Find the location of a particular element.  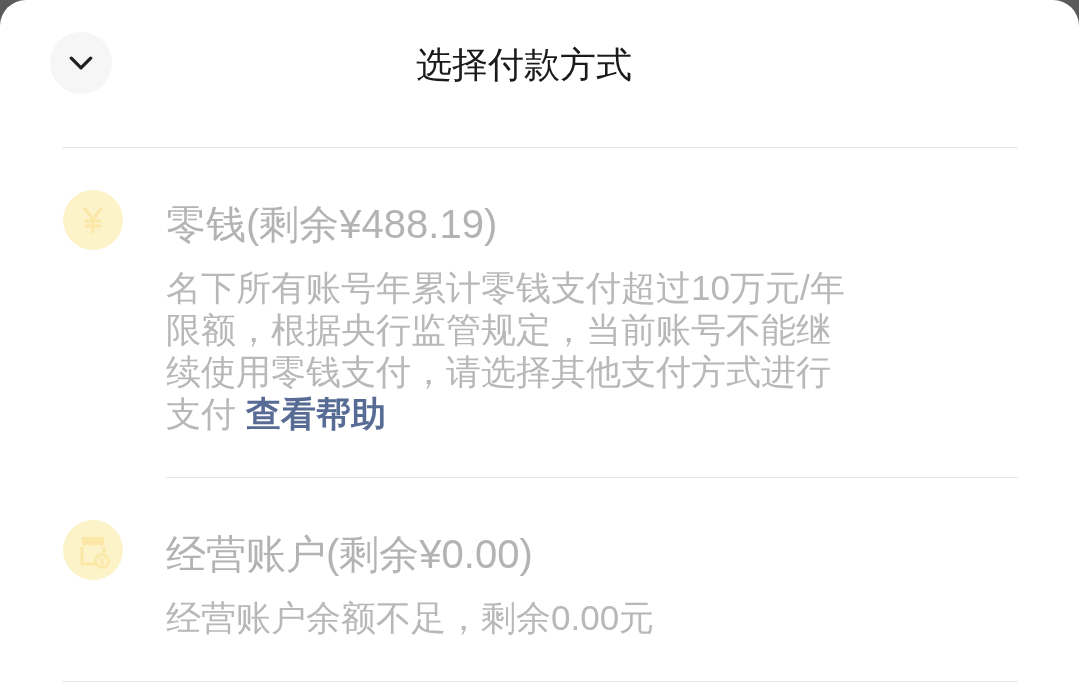

payment-method-note: 经营账户余额不足，剩余0.00元 is located at coordinates (411, 618).